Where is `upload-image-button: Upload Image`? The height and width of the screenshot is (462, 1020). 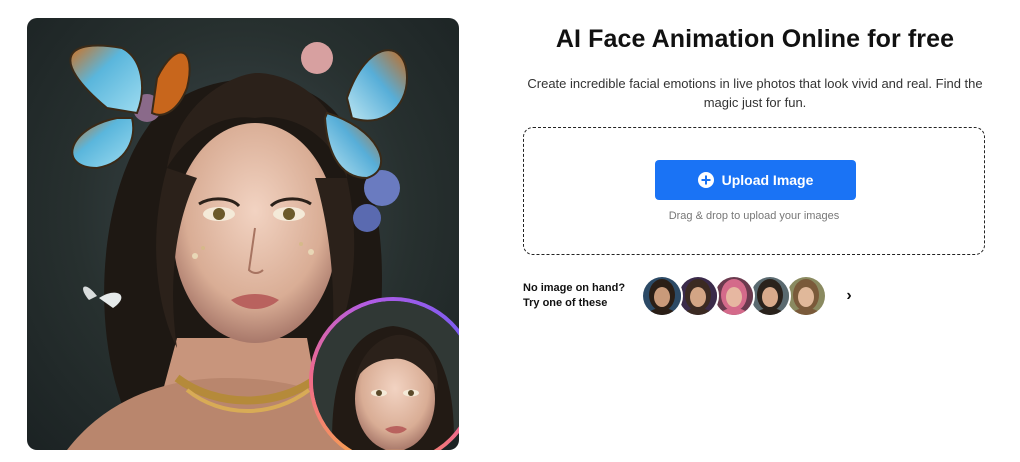 upload-image-button: Upload Image is located at coordinates (755, 180).